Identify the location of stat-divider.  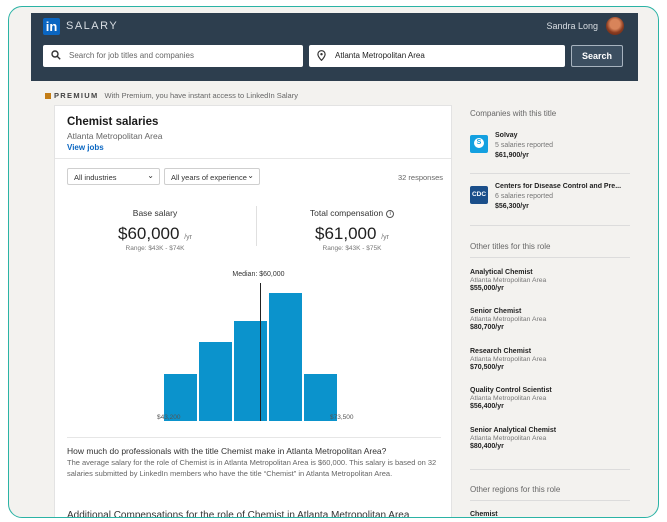
(256, 226).